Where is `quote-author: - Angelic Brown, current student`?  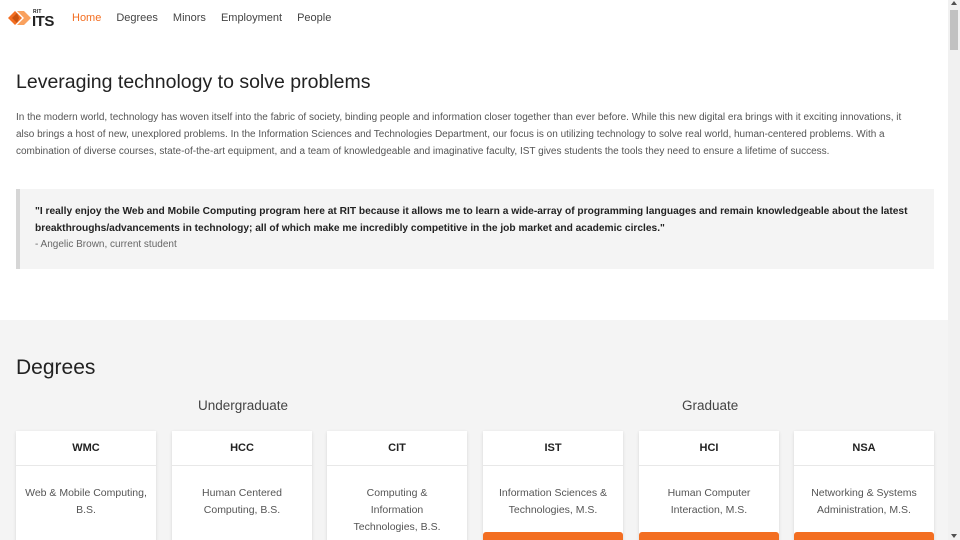
quote-author: - Angelic Brown, current student is located at coordinates (106, 245).